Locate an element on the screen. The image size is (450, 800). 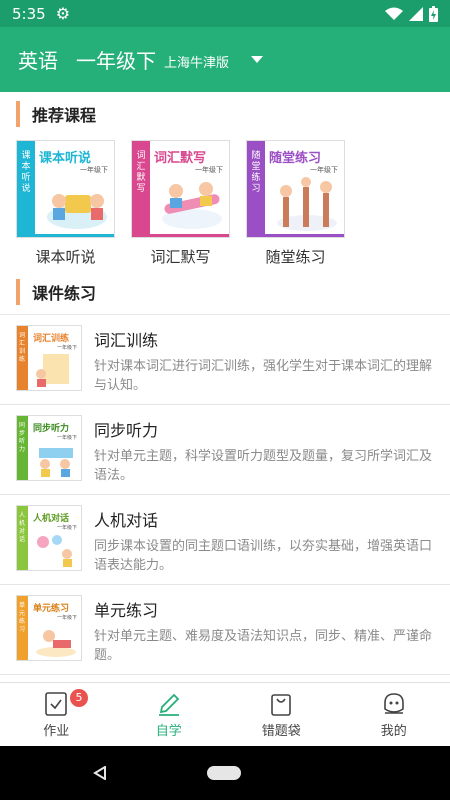
tab-self-study: 自学 is located at coordinates (169, 714).